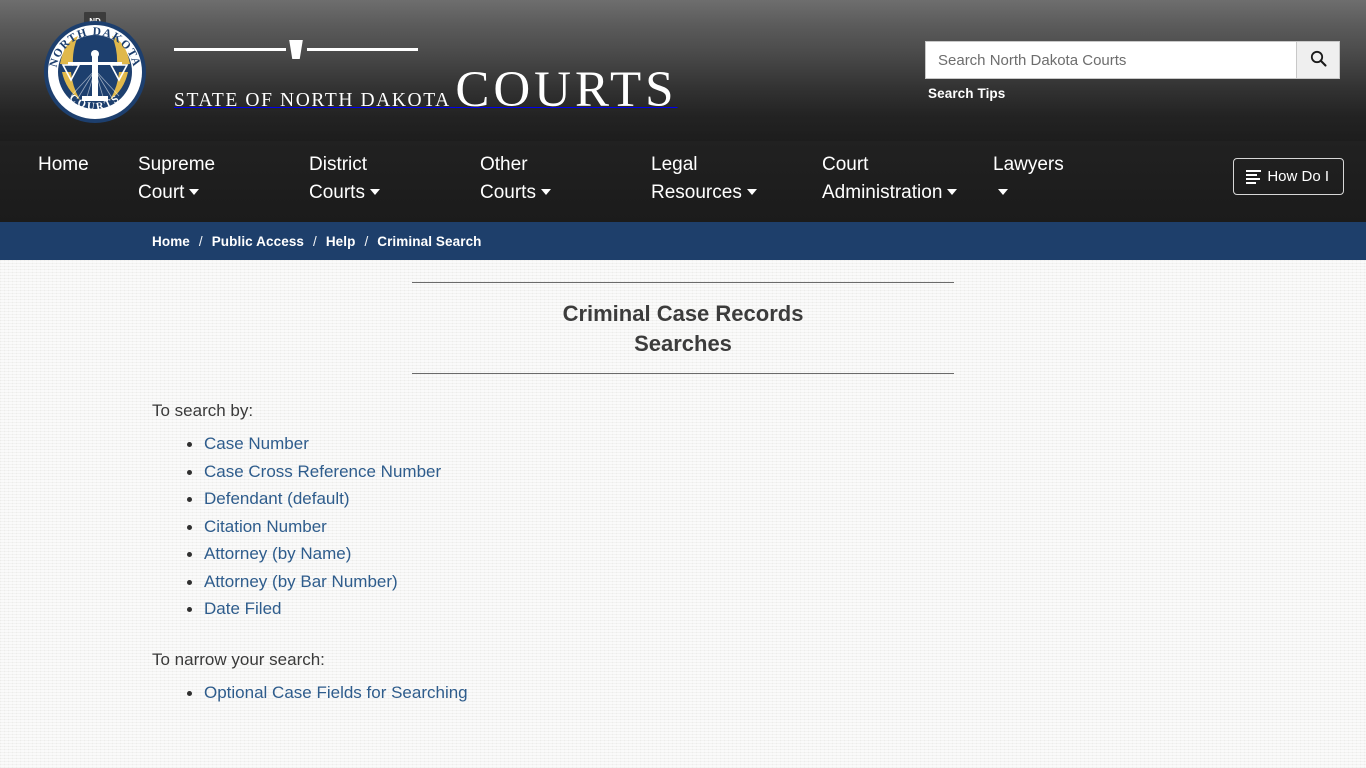 The height and width of the screenshot is (768, 1366). I want to click on nav-item-other-courts-label-line1: Other, so click(504, 164).